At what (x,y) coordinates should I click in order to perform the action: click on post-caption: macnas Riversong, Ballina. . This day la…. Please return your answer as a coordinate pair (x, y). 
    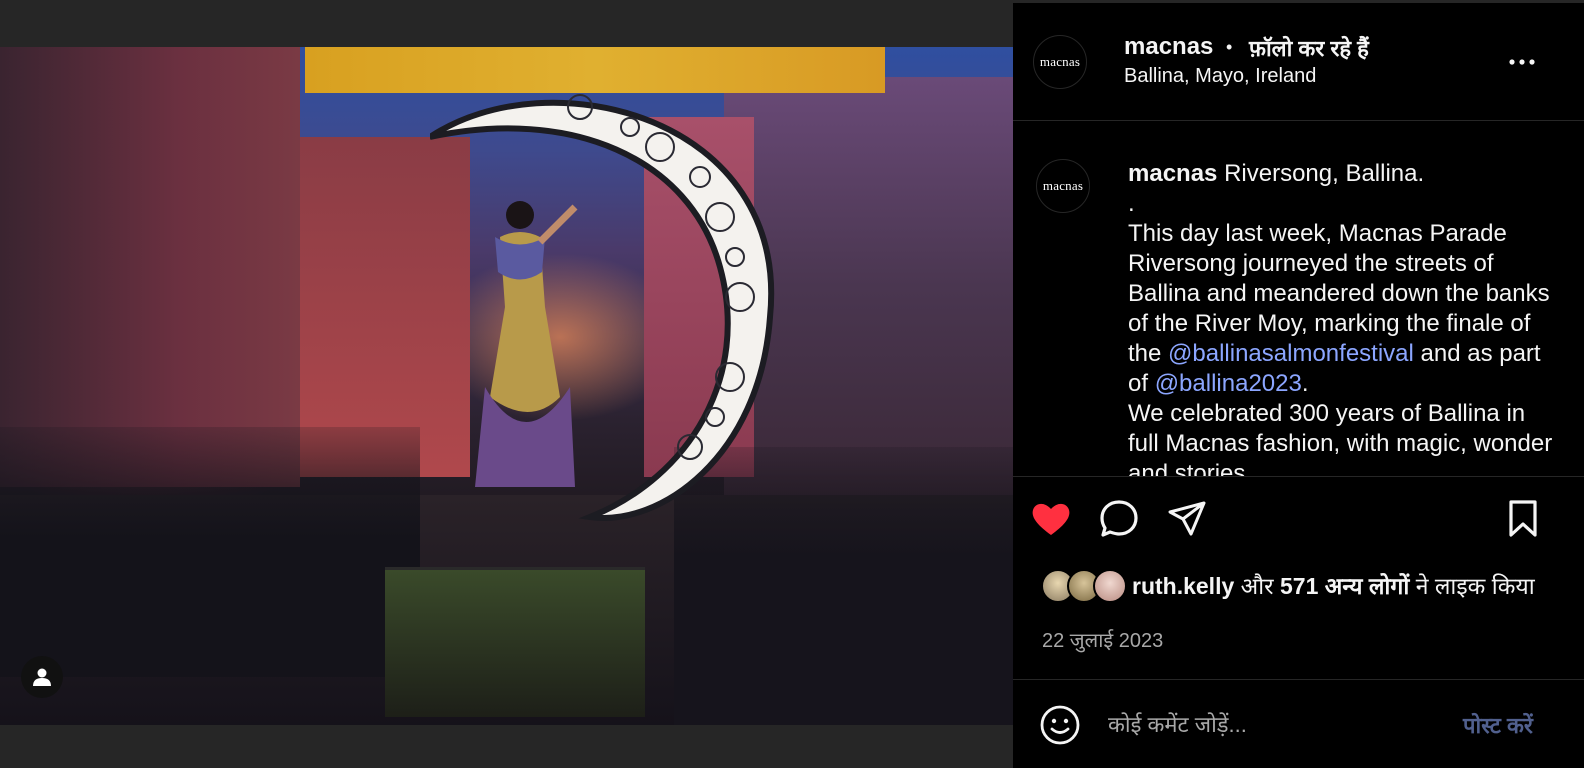
    Looking at the image, I should click on (1343, 317).